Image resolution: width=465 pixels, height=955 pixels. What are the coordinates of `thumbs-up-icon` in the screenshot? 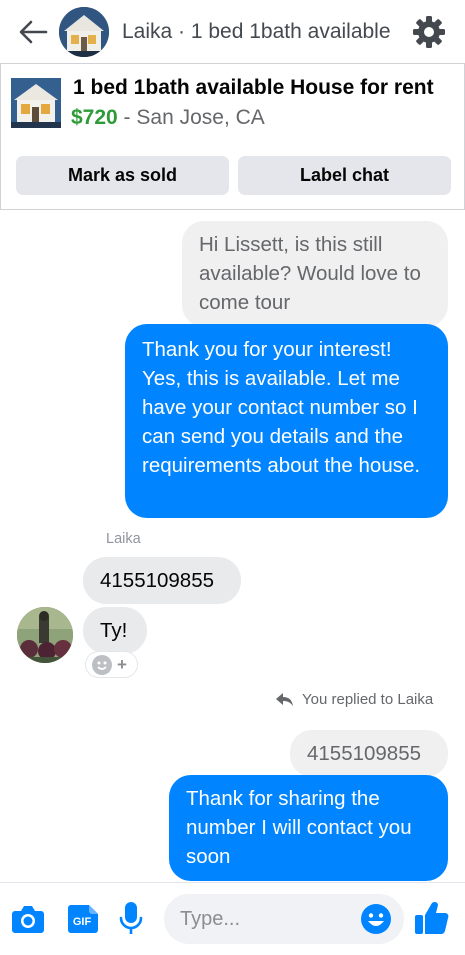 It's located at (432, 918).